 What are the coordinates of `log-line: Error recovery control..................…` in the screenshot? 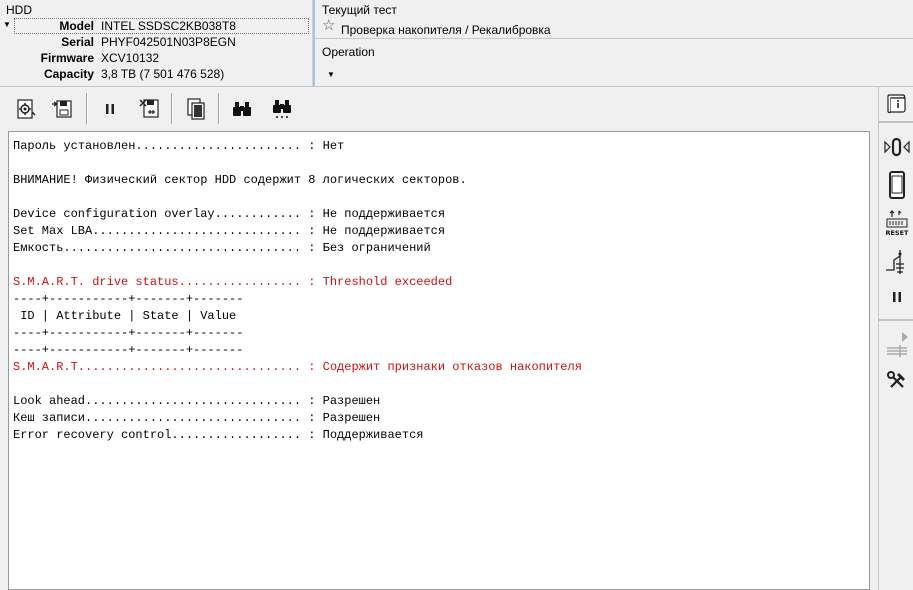 It's located at (218, 435).